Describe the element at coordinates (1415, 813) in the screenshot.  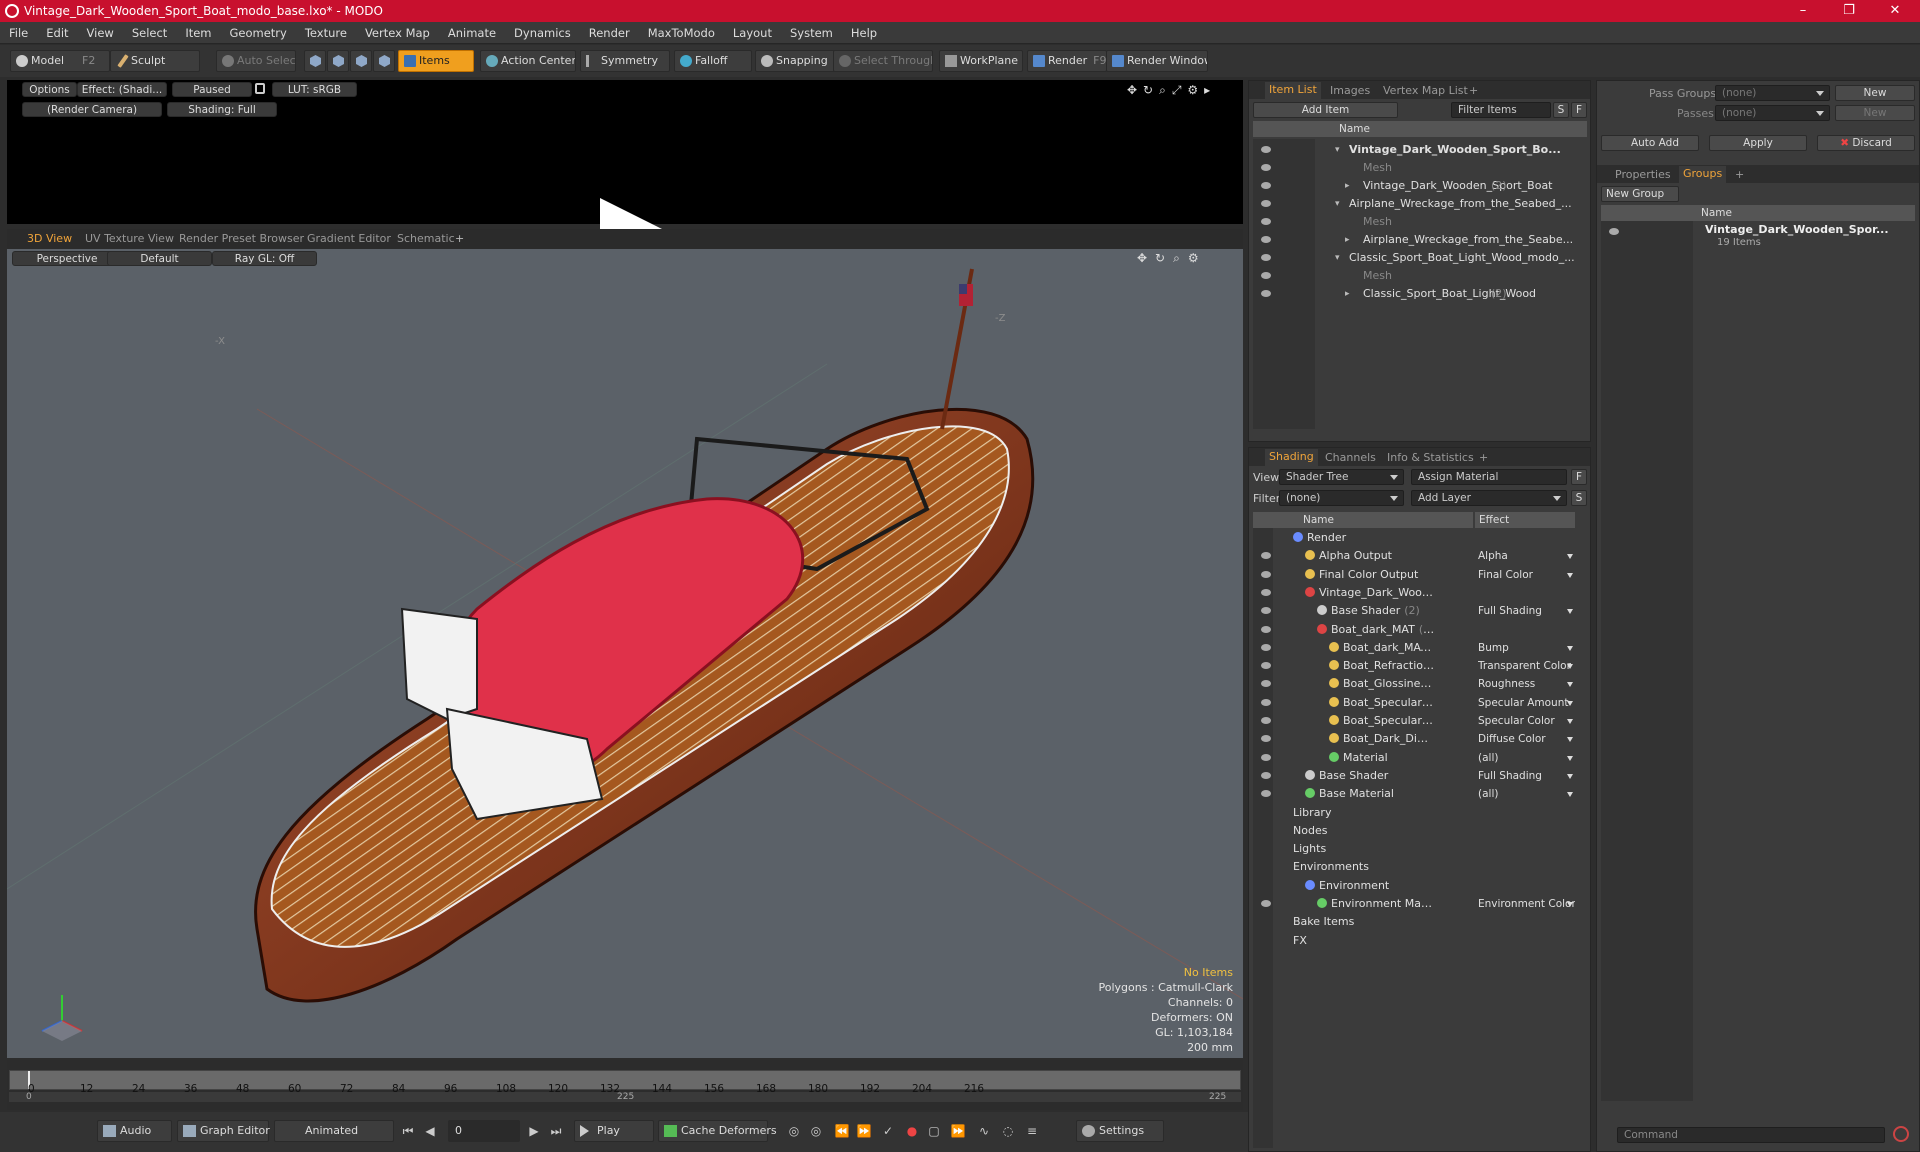
I see `shader-tree-row: Library` at that location.